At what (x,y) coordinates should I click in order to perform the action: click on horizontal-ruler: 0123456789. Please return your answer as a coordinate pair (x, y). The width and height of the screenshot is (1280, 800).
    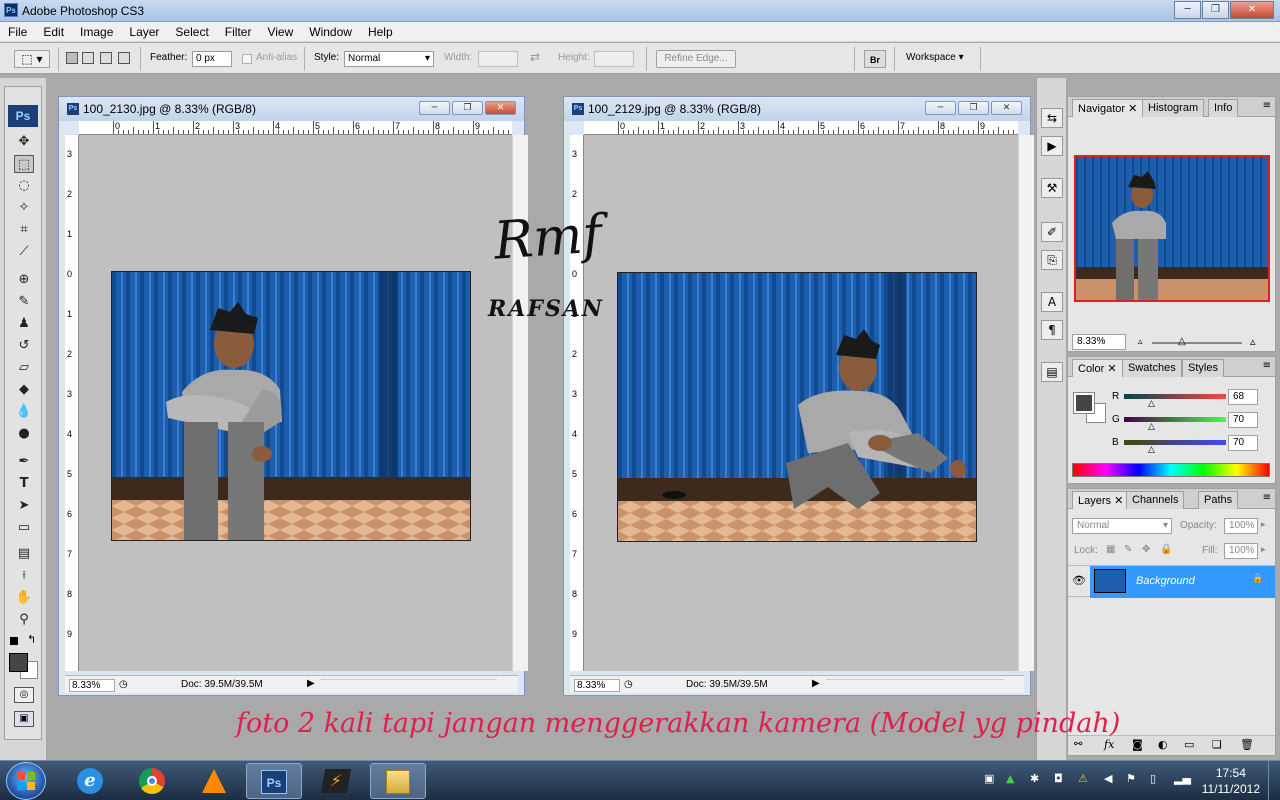
    Looking at the image, I should click on (295, 128).